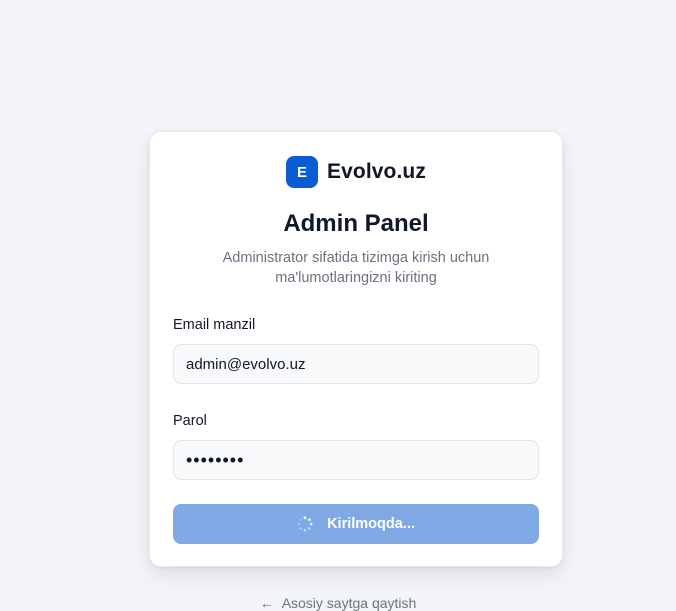 The height and width of the screenshot is (611, 676). I want to click on brand: E Evolvo.uz, so click(356, 172).